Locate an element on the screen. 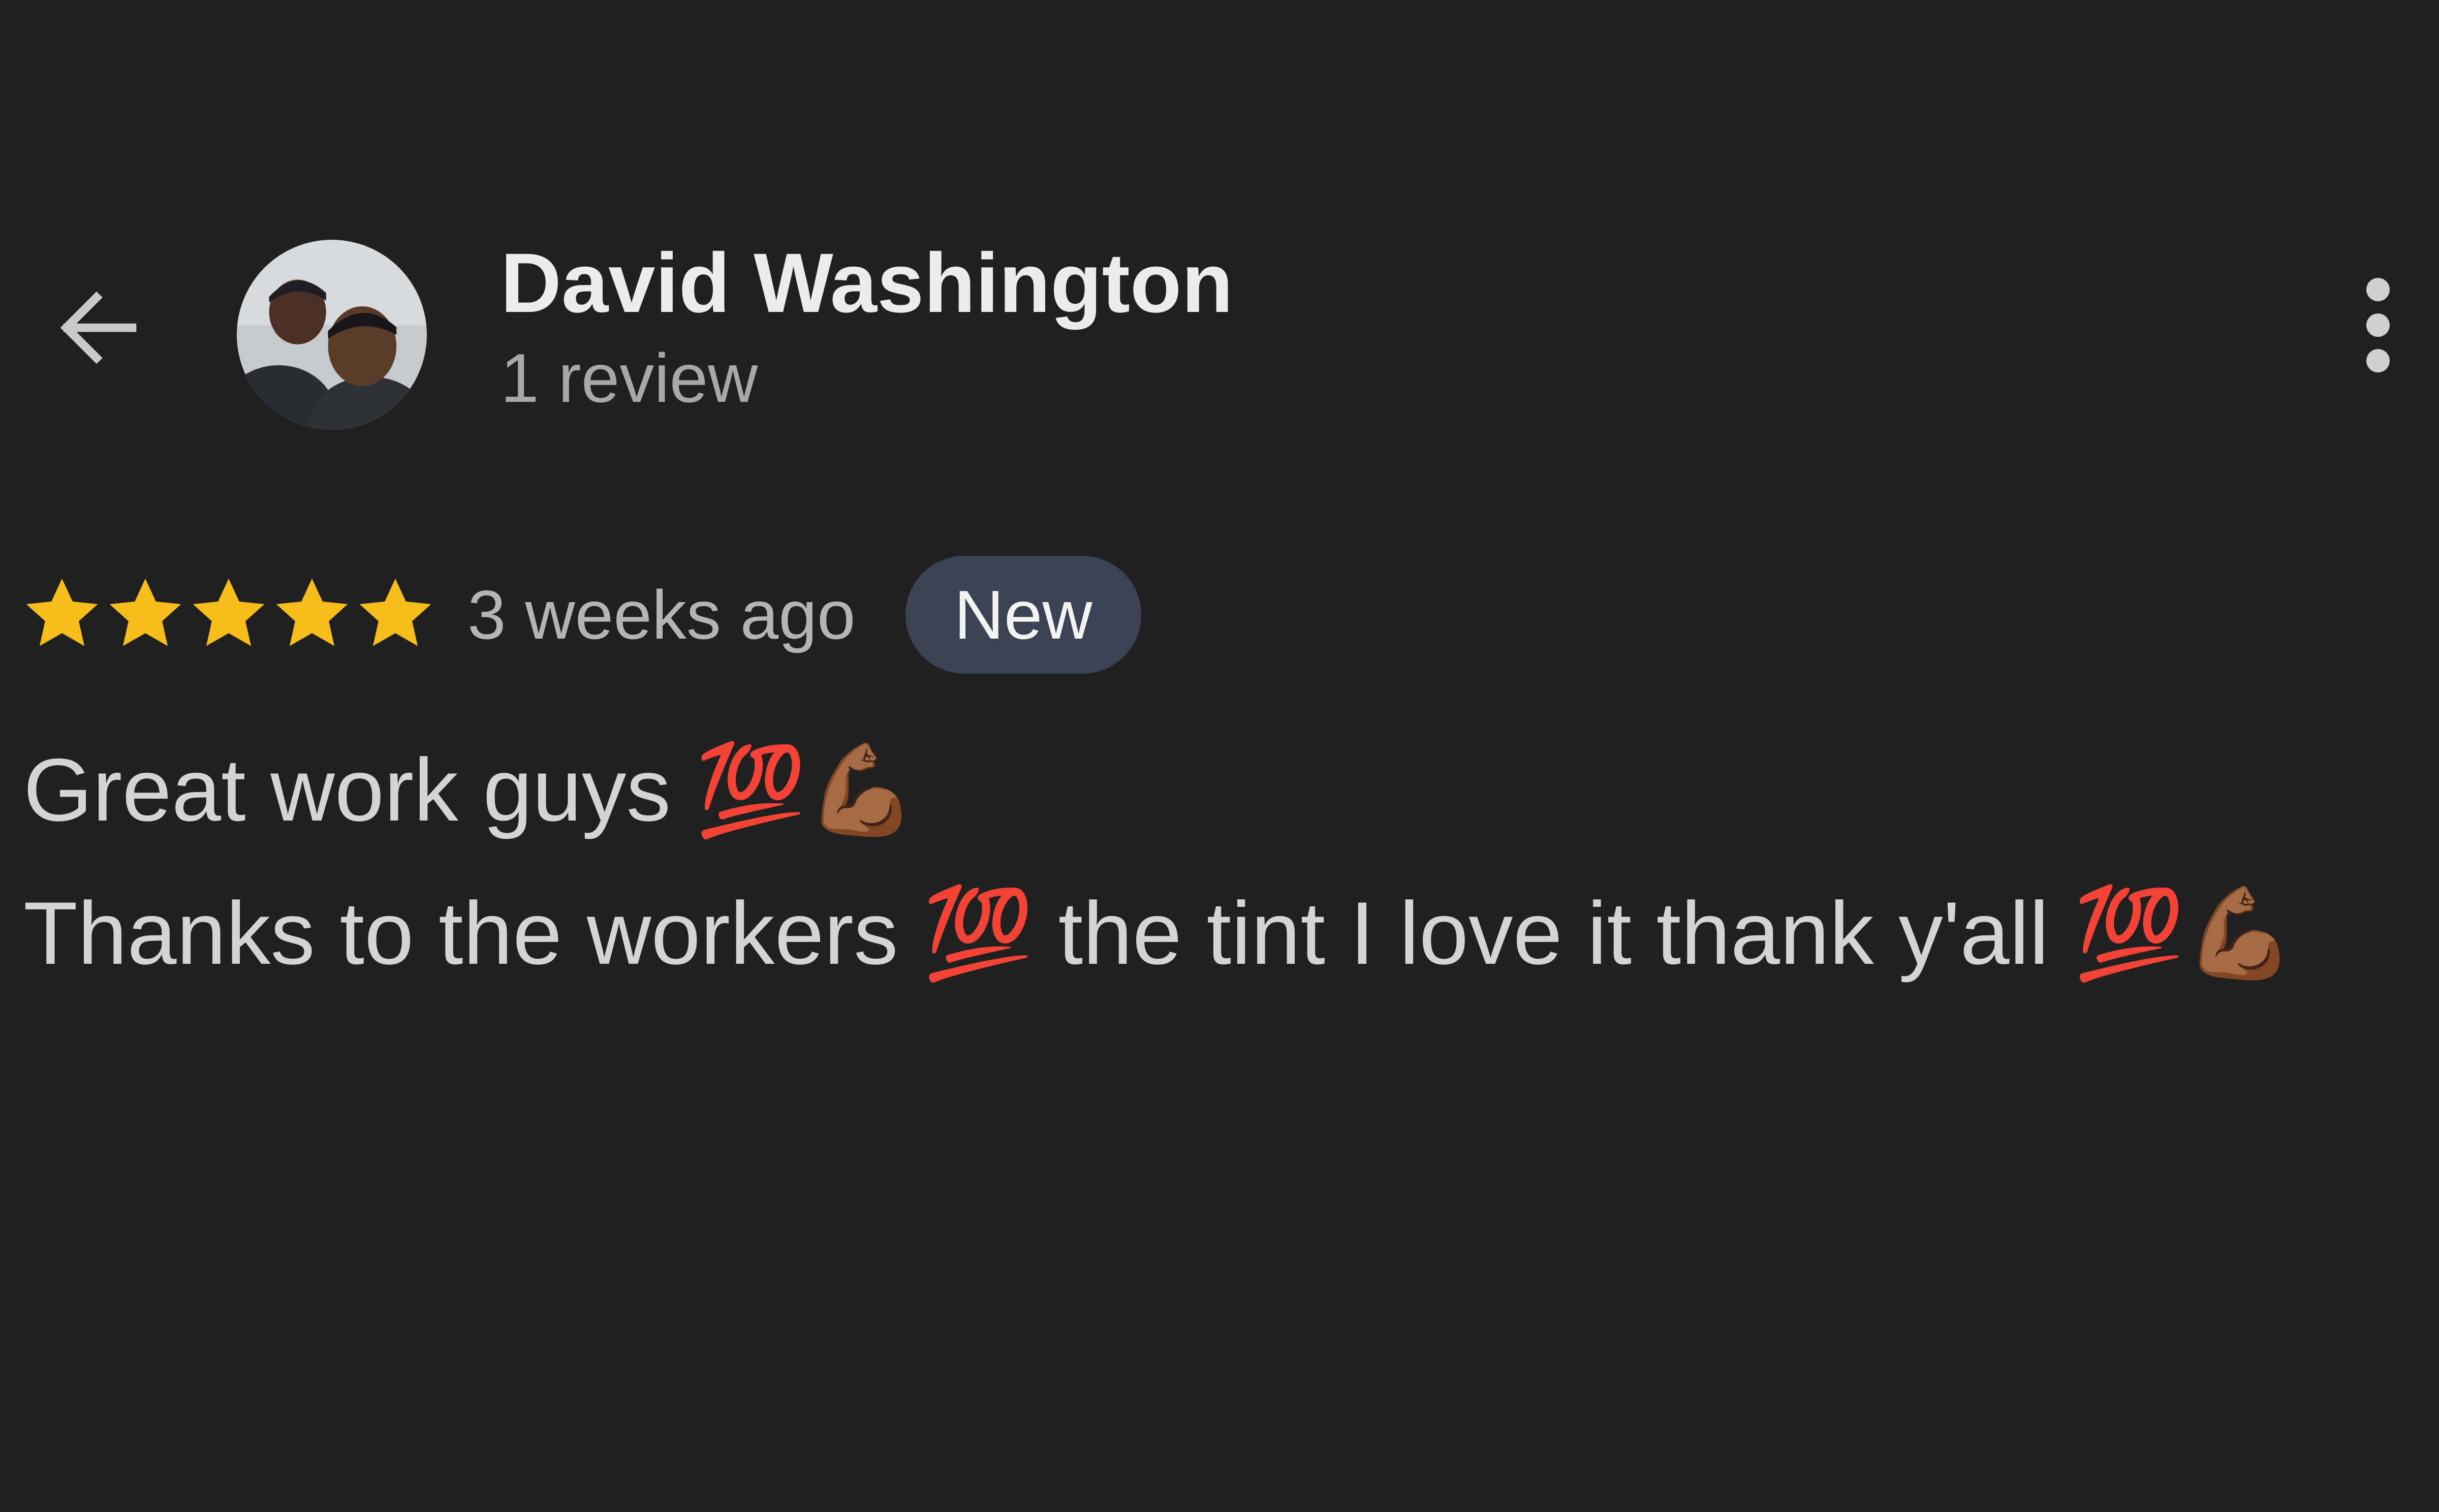  more-vertical-icon is located at coordinates (2378, 325).